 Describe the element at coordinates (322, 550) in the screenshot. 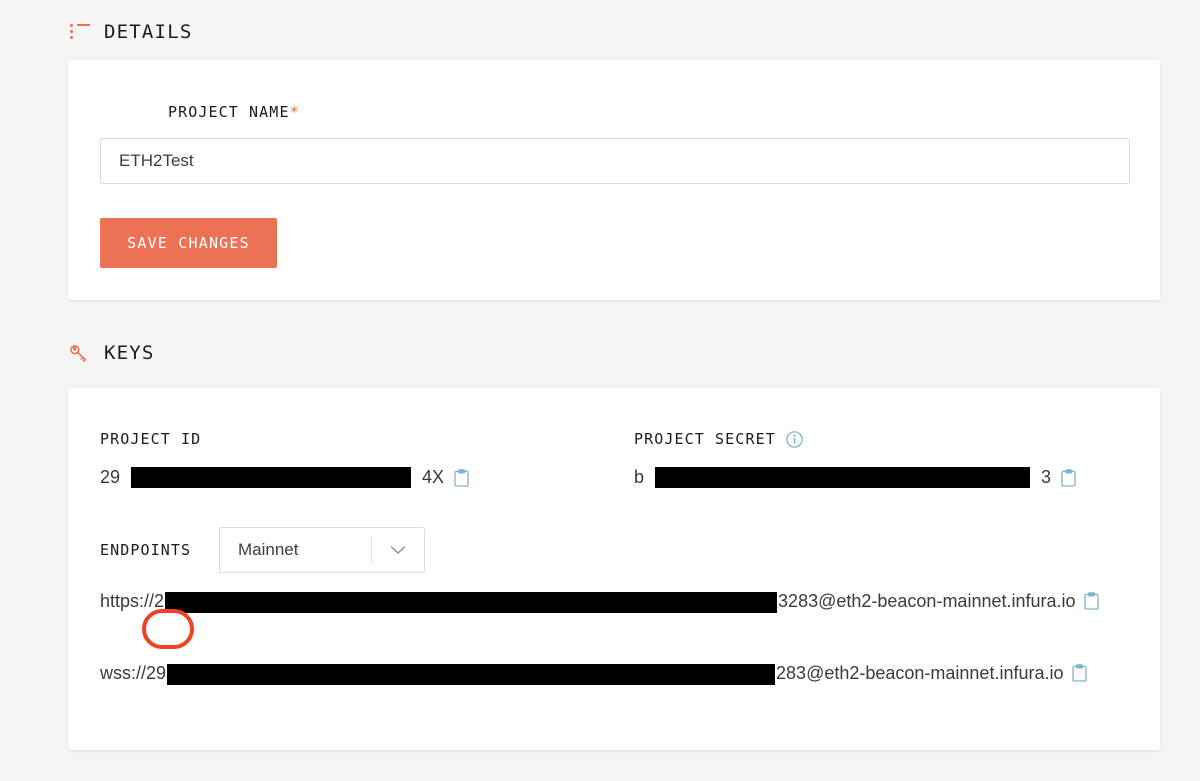

I see `network-select: Mainnet` at that location.